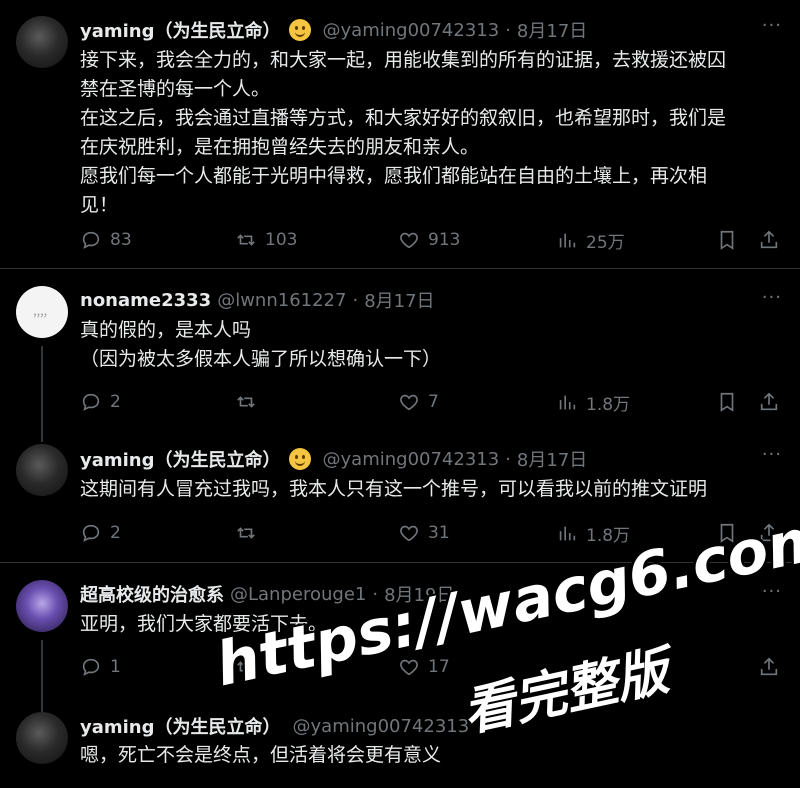 The height and width of the screenshot is (788, 800). I want to click on like-button: 7, so click(418, 402).